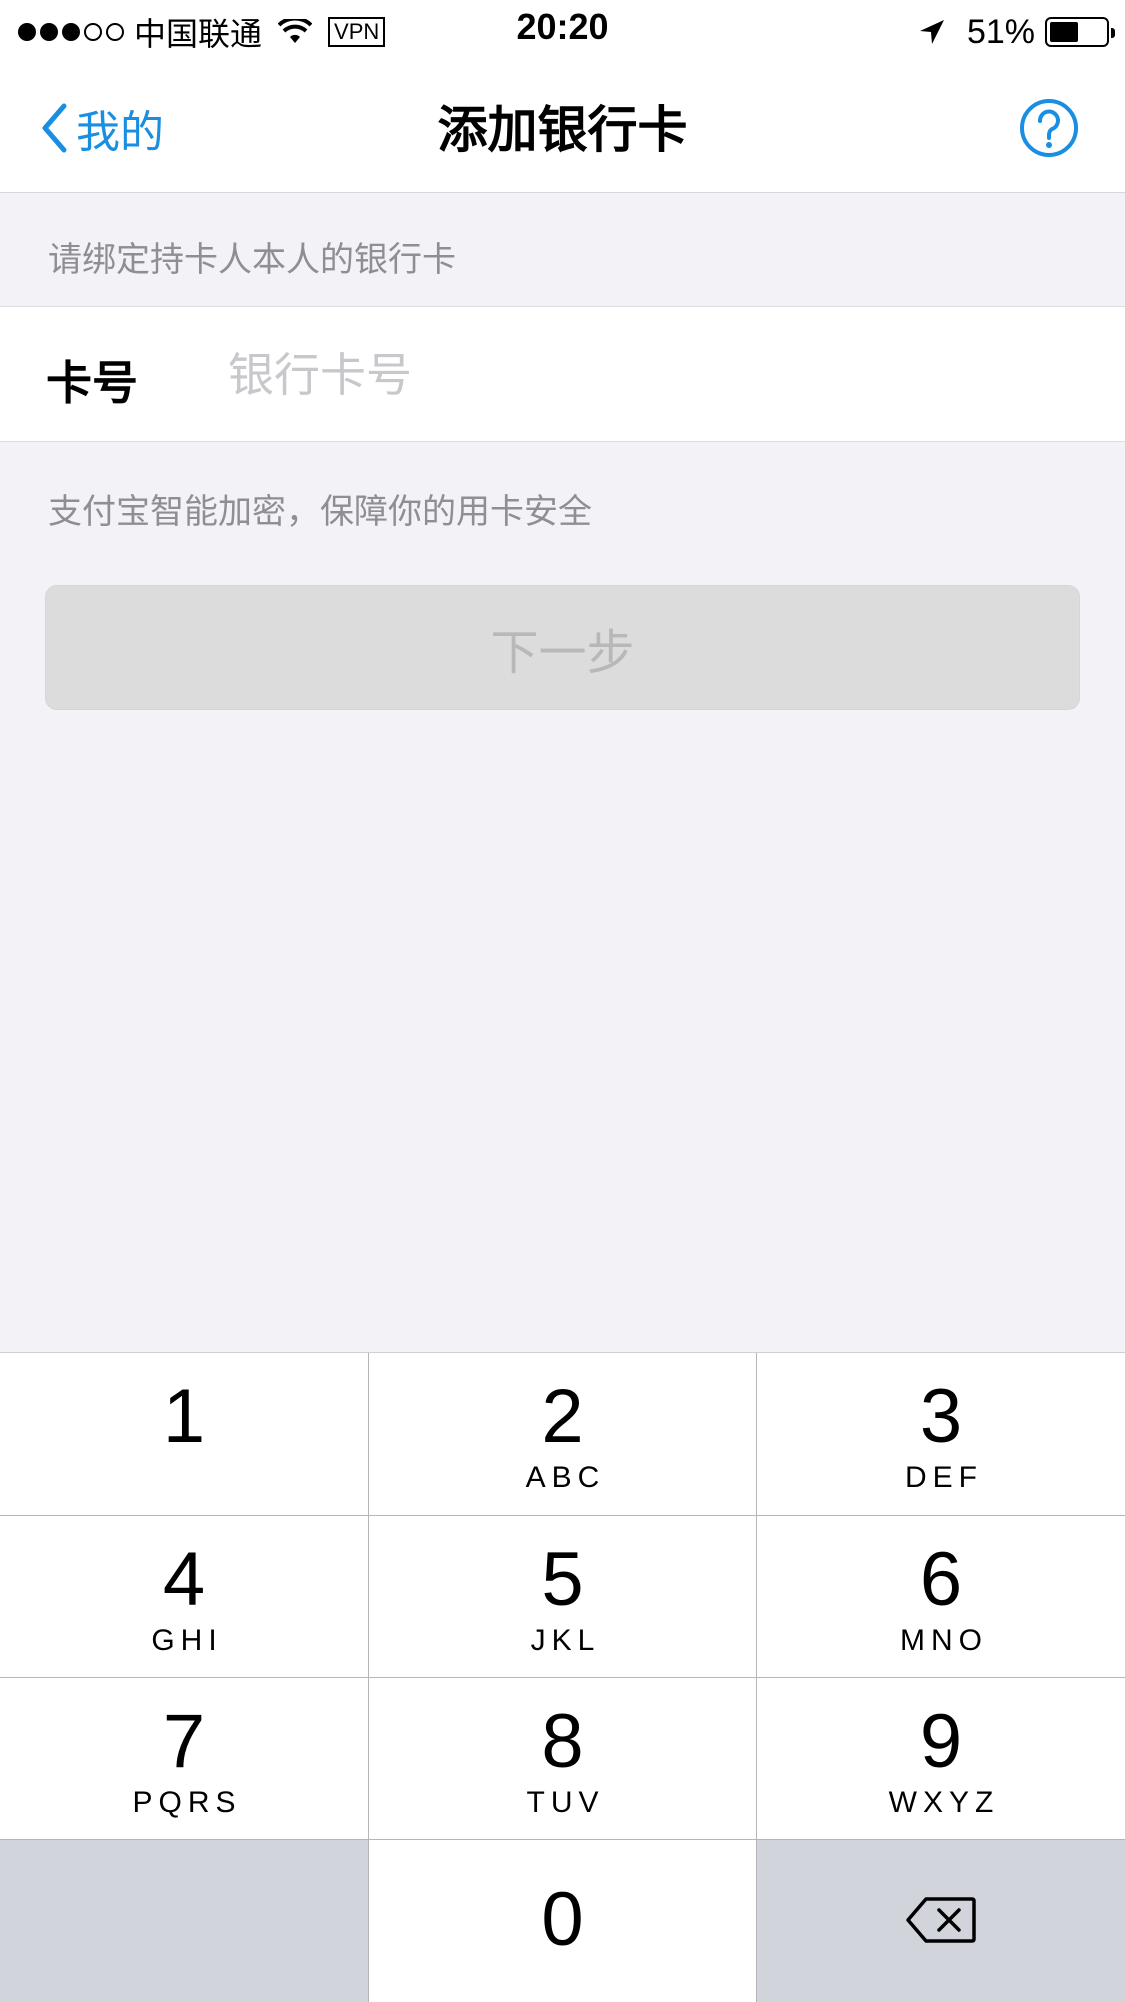 This screenshot has height=2002, width=1125. What do you see at coordinates (565, 1802) in the screenshot?
I see `key-letters: TUV` at bounding box center [565, 1802].